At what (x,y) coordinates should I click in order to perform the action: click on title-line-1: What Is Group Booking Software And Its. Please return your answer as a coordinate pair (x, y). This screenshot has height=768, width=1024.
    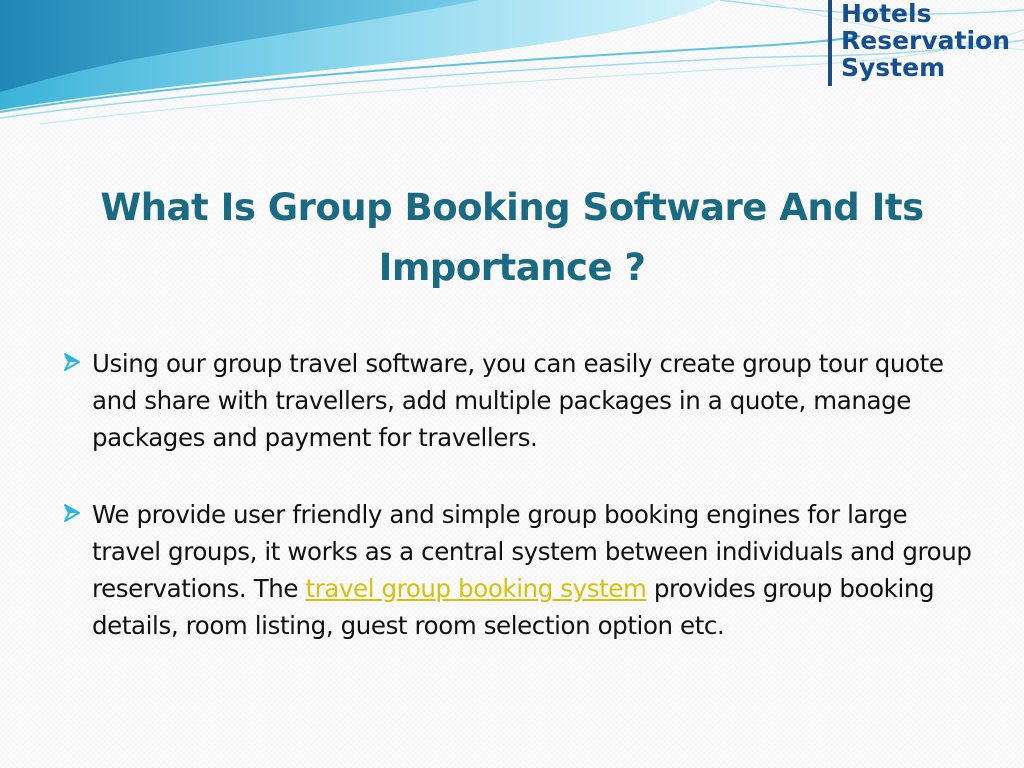
    Looking at the image, I should click on (512, 207).